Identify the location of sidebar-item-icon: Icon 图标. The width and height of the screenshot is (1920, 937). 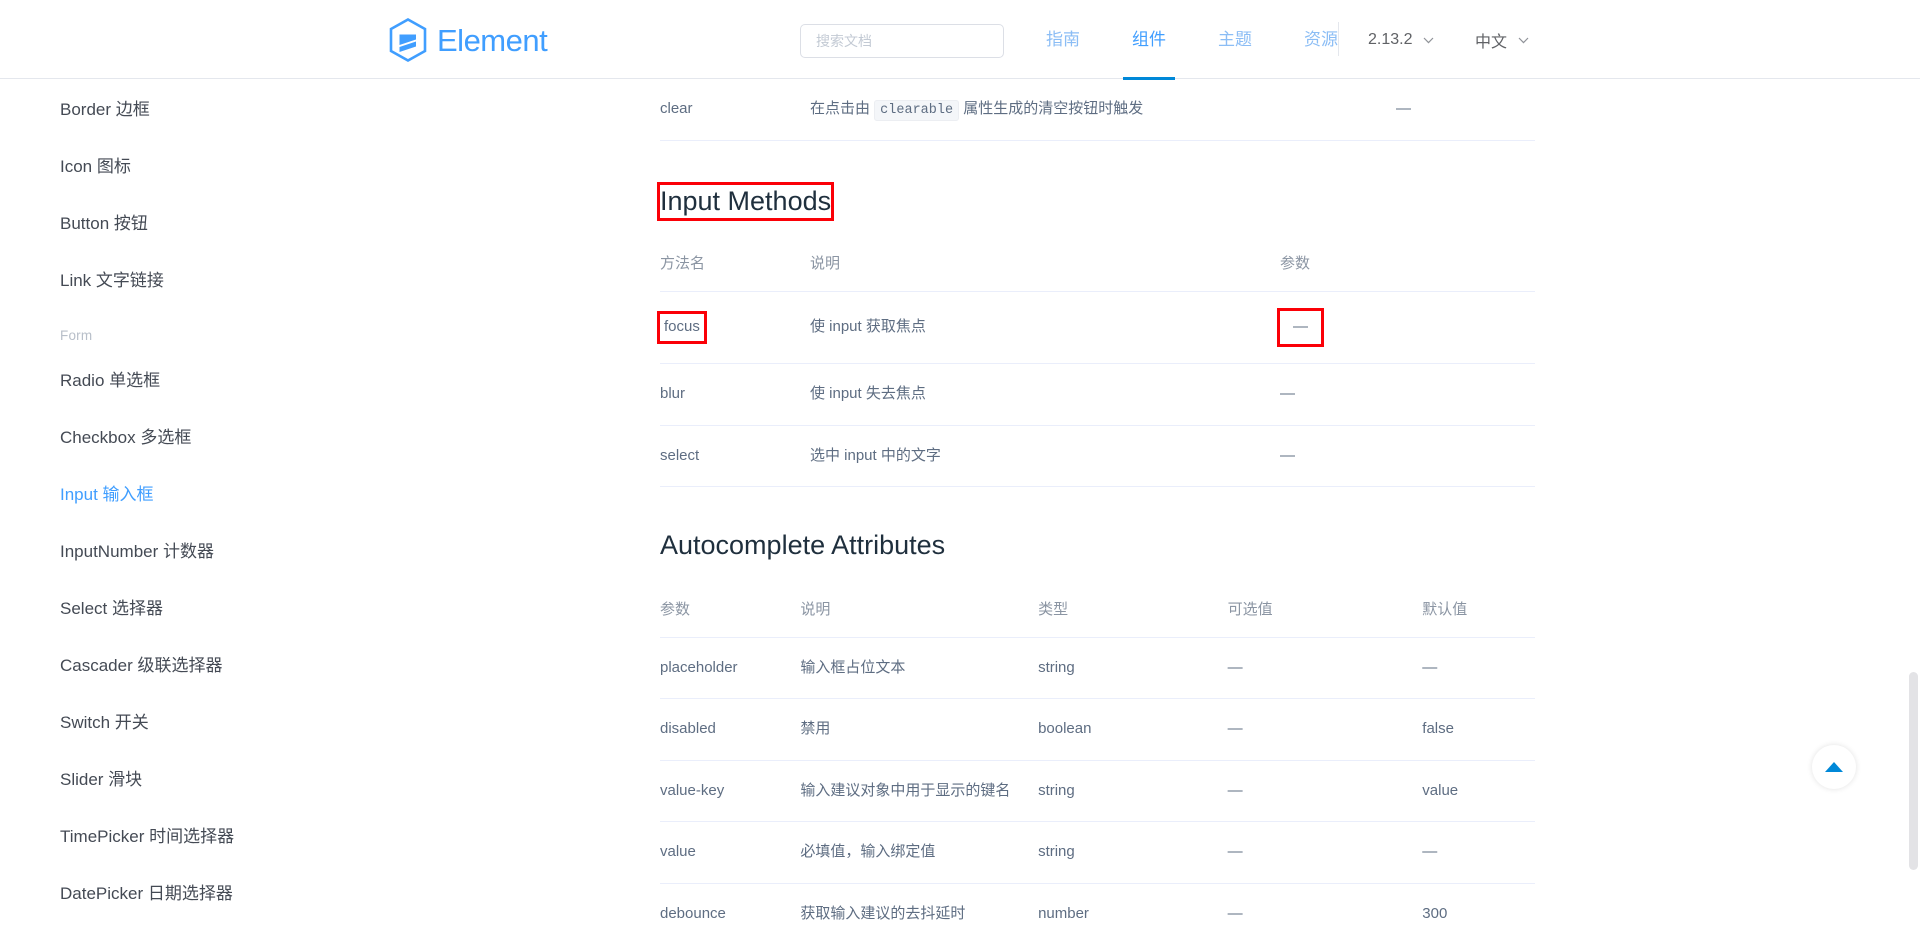
(225, 166).